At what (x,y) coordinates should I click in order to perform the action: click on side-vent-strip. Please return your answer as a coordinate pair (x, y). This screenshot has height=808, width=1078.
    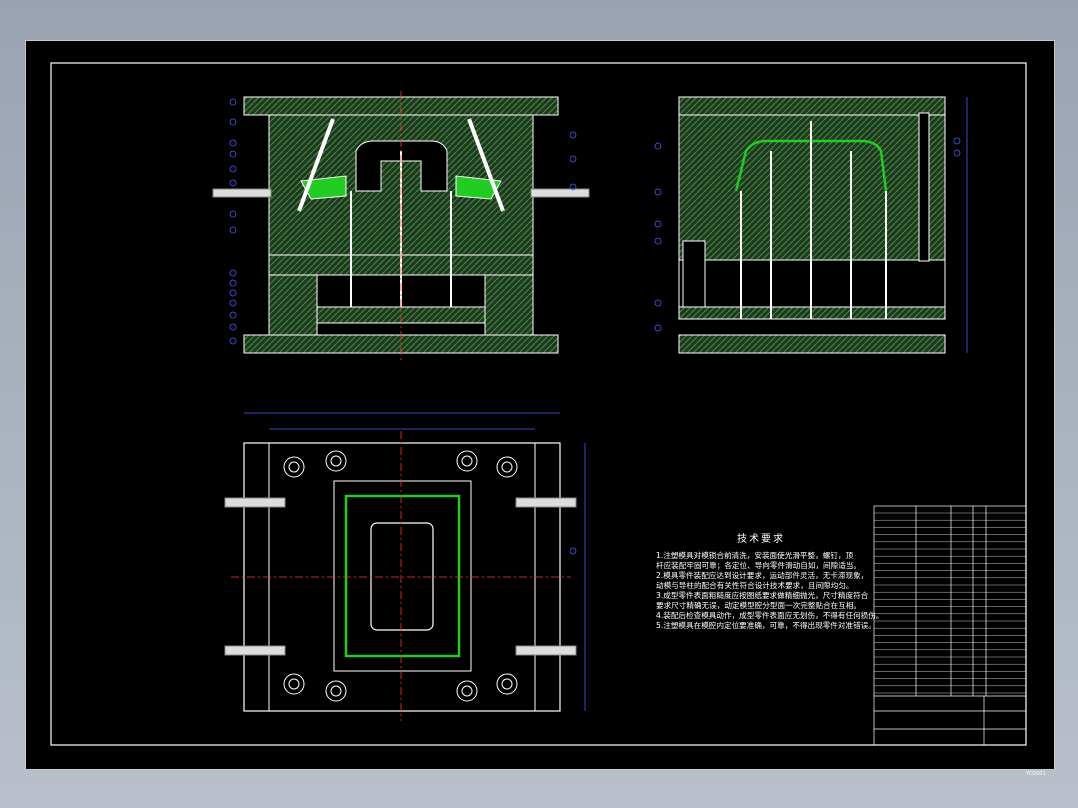
    Looking at the image, I should click on (924, 187).